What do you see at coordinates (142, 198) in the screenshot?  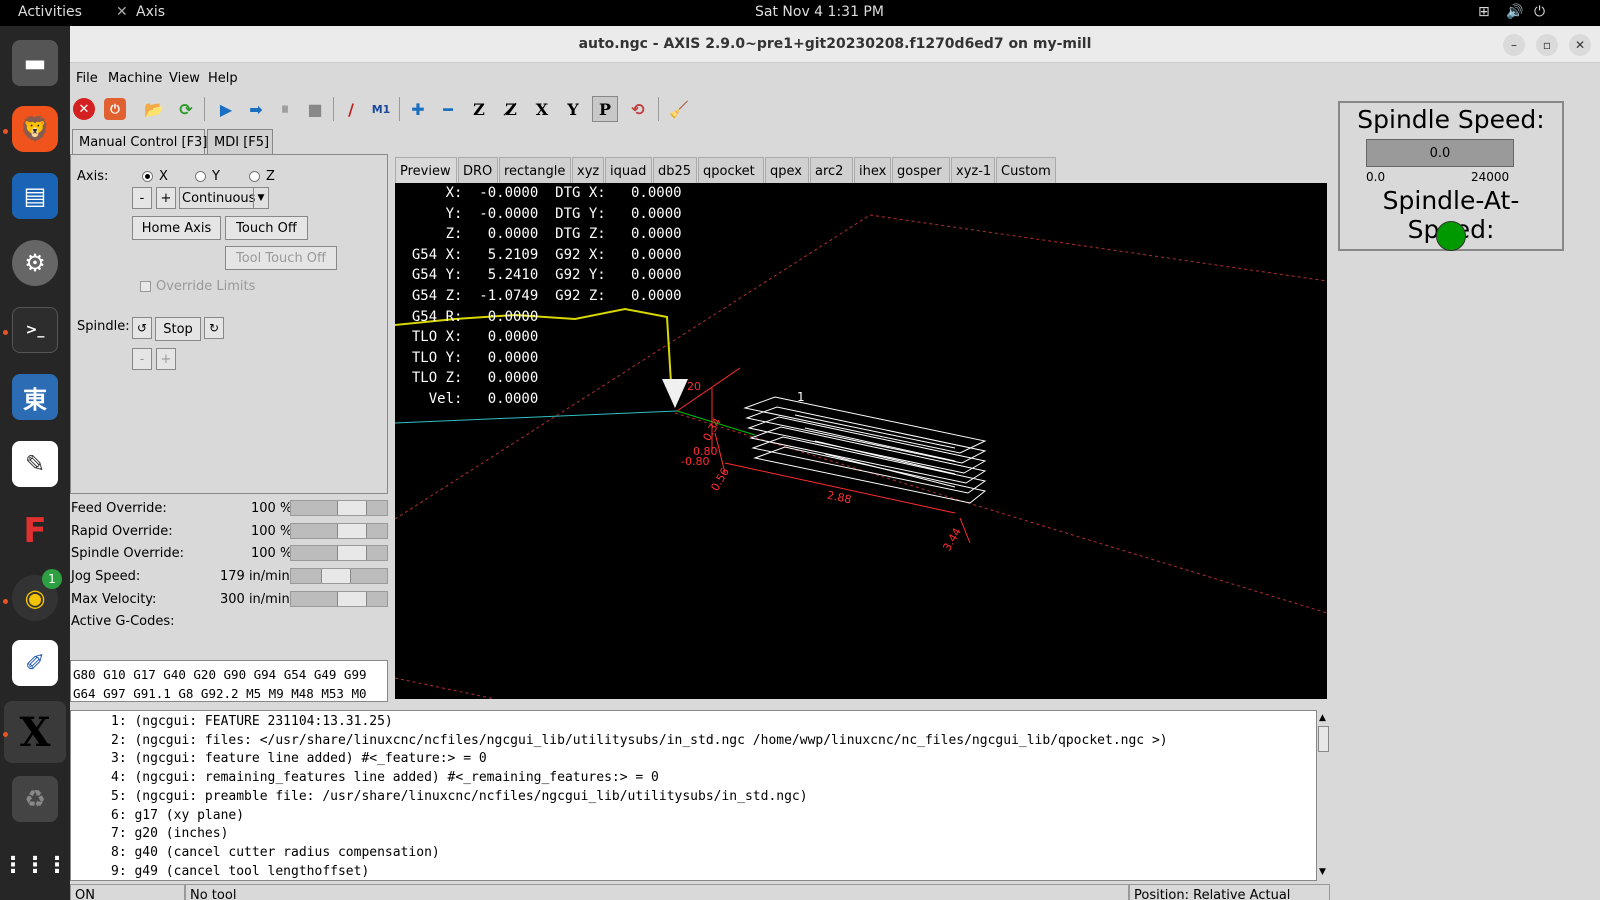 I see `jog-minus-button: -` at bounding box center [142, 198].